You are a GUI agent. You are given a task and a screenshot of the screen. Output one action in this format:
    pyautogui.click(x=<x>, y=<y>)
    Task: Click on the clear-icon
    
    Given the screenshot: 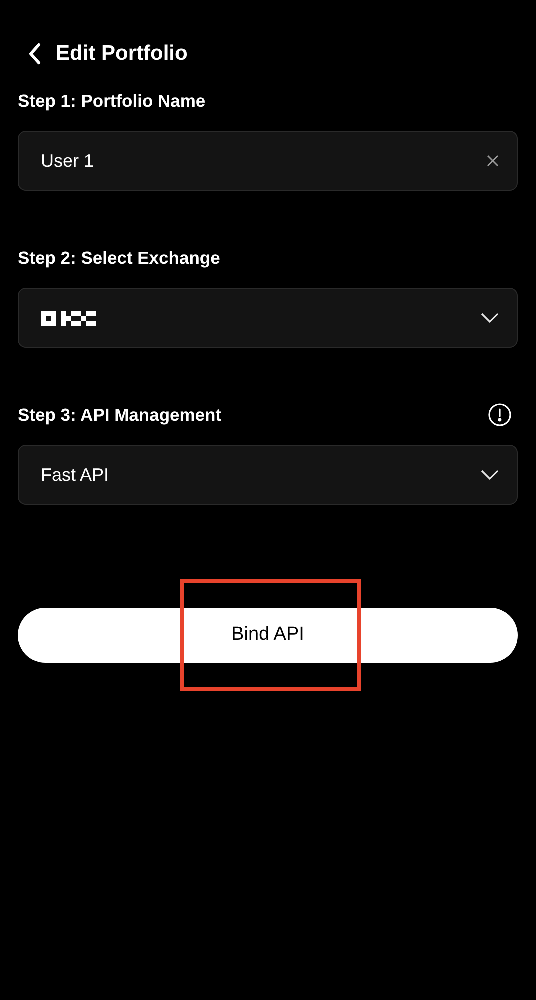 What is the action you would take?
    pyautogui.click(x=493, y=161)
    